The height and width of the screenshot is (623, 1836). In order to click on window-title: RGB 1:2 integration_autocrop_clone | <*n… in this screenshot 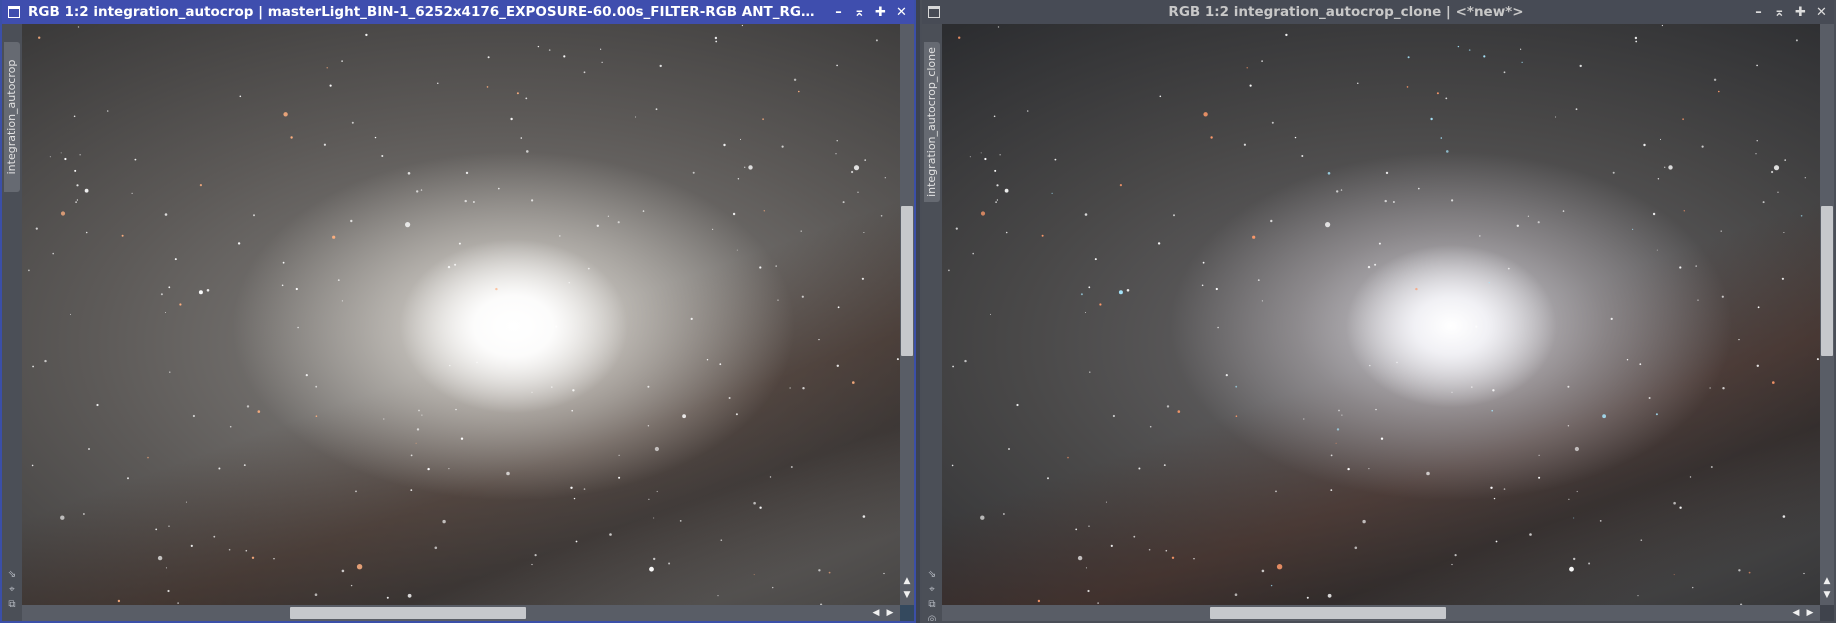, I will do `click(1346, 12)`.